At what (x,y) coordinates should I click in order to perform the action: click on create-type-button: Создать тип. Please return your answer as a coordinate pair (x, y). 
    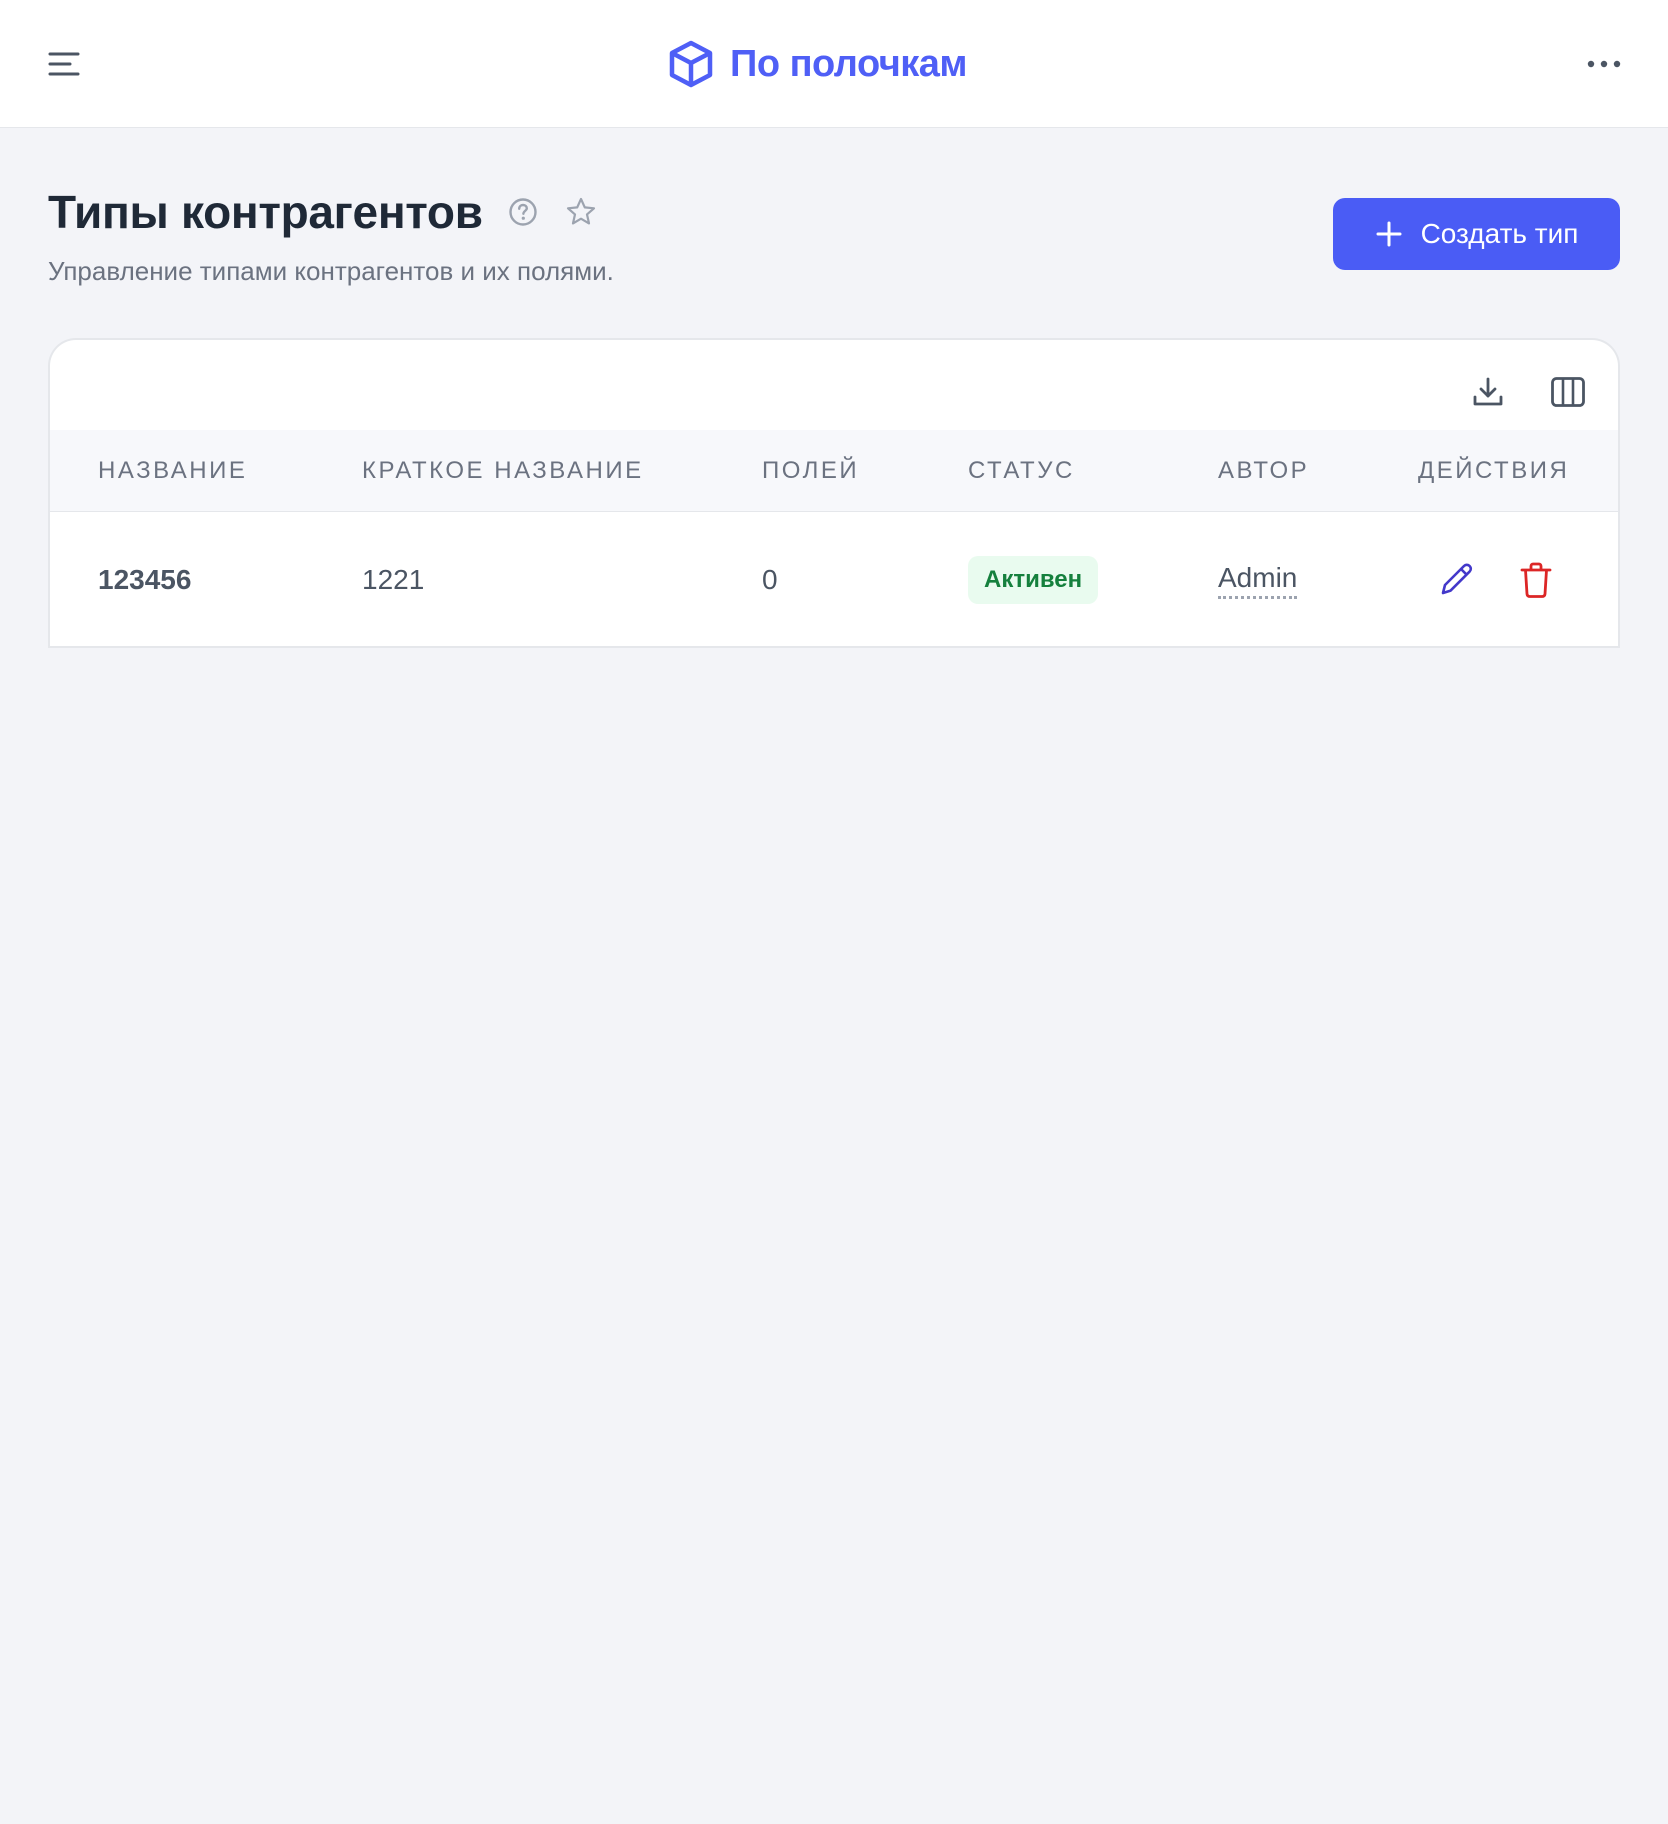
    Looking at the image, I should click on (1476, 234).